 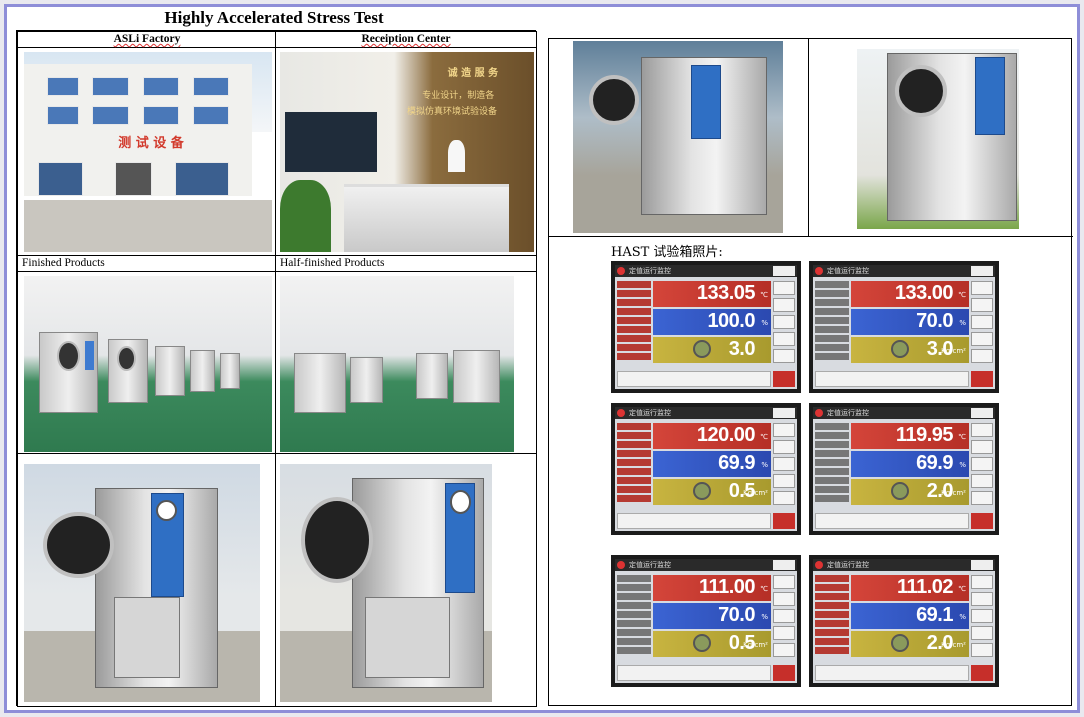 What do you see at coordinates (274, 17) in the screenshot?
I see `page-title: Highly Accelerated Stress Test` at bounding box center [274, 17].